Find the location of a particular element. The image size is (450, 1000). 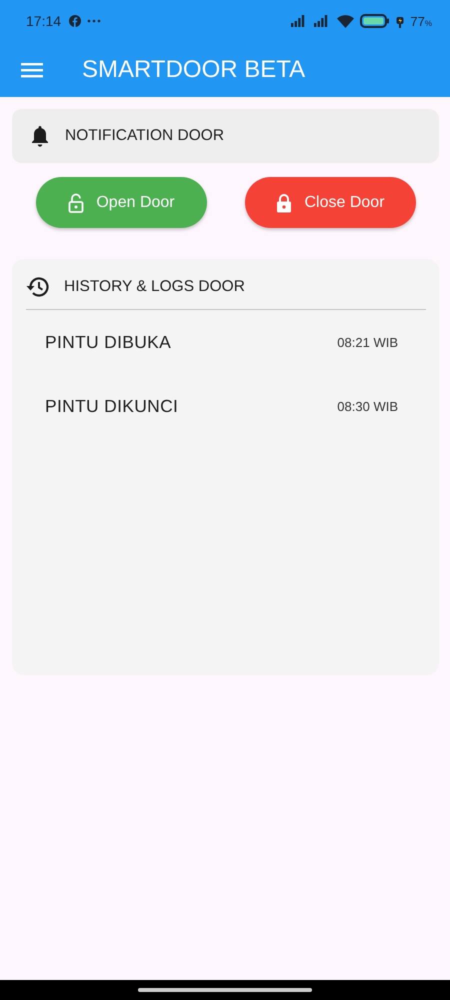

log-event: PINTU DIKUNCI is located at coordinates (111, 406).